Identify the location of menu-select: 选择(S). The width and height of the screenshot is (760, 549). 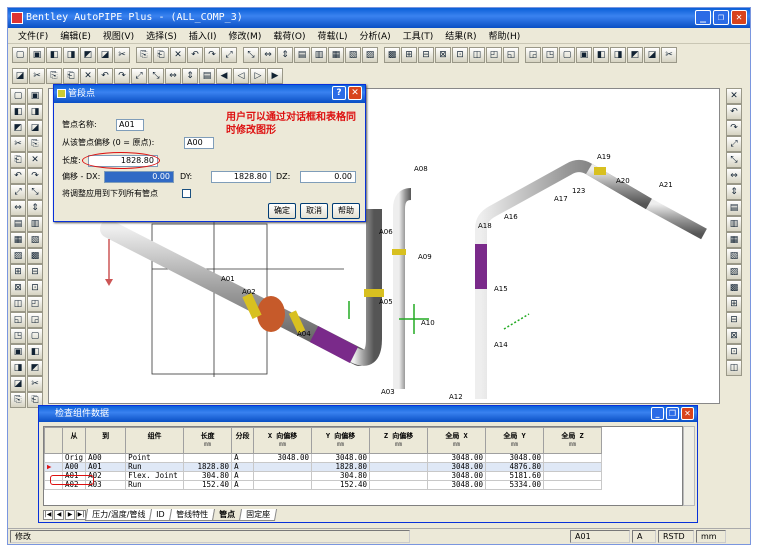
(161, 35).